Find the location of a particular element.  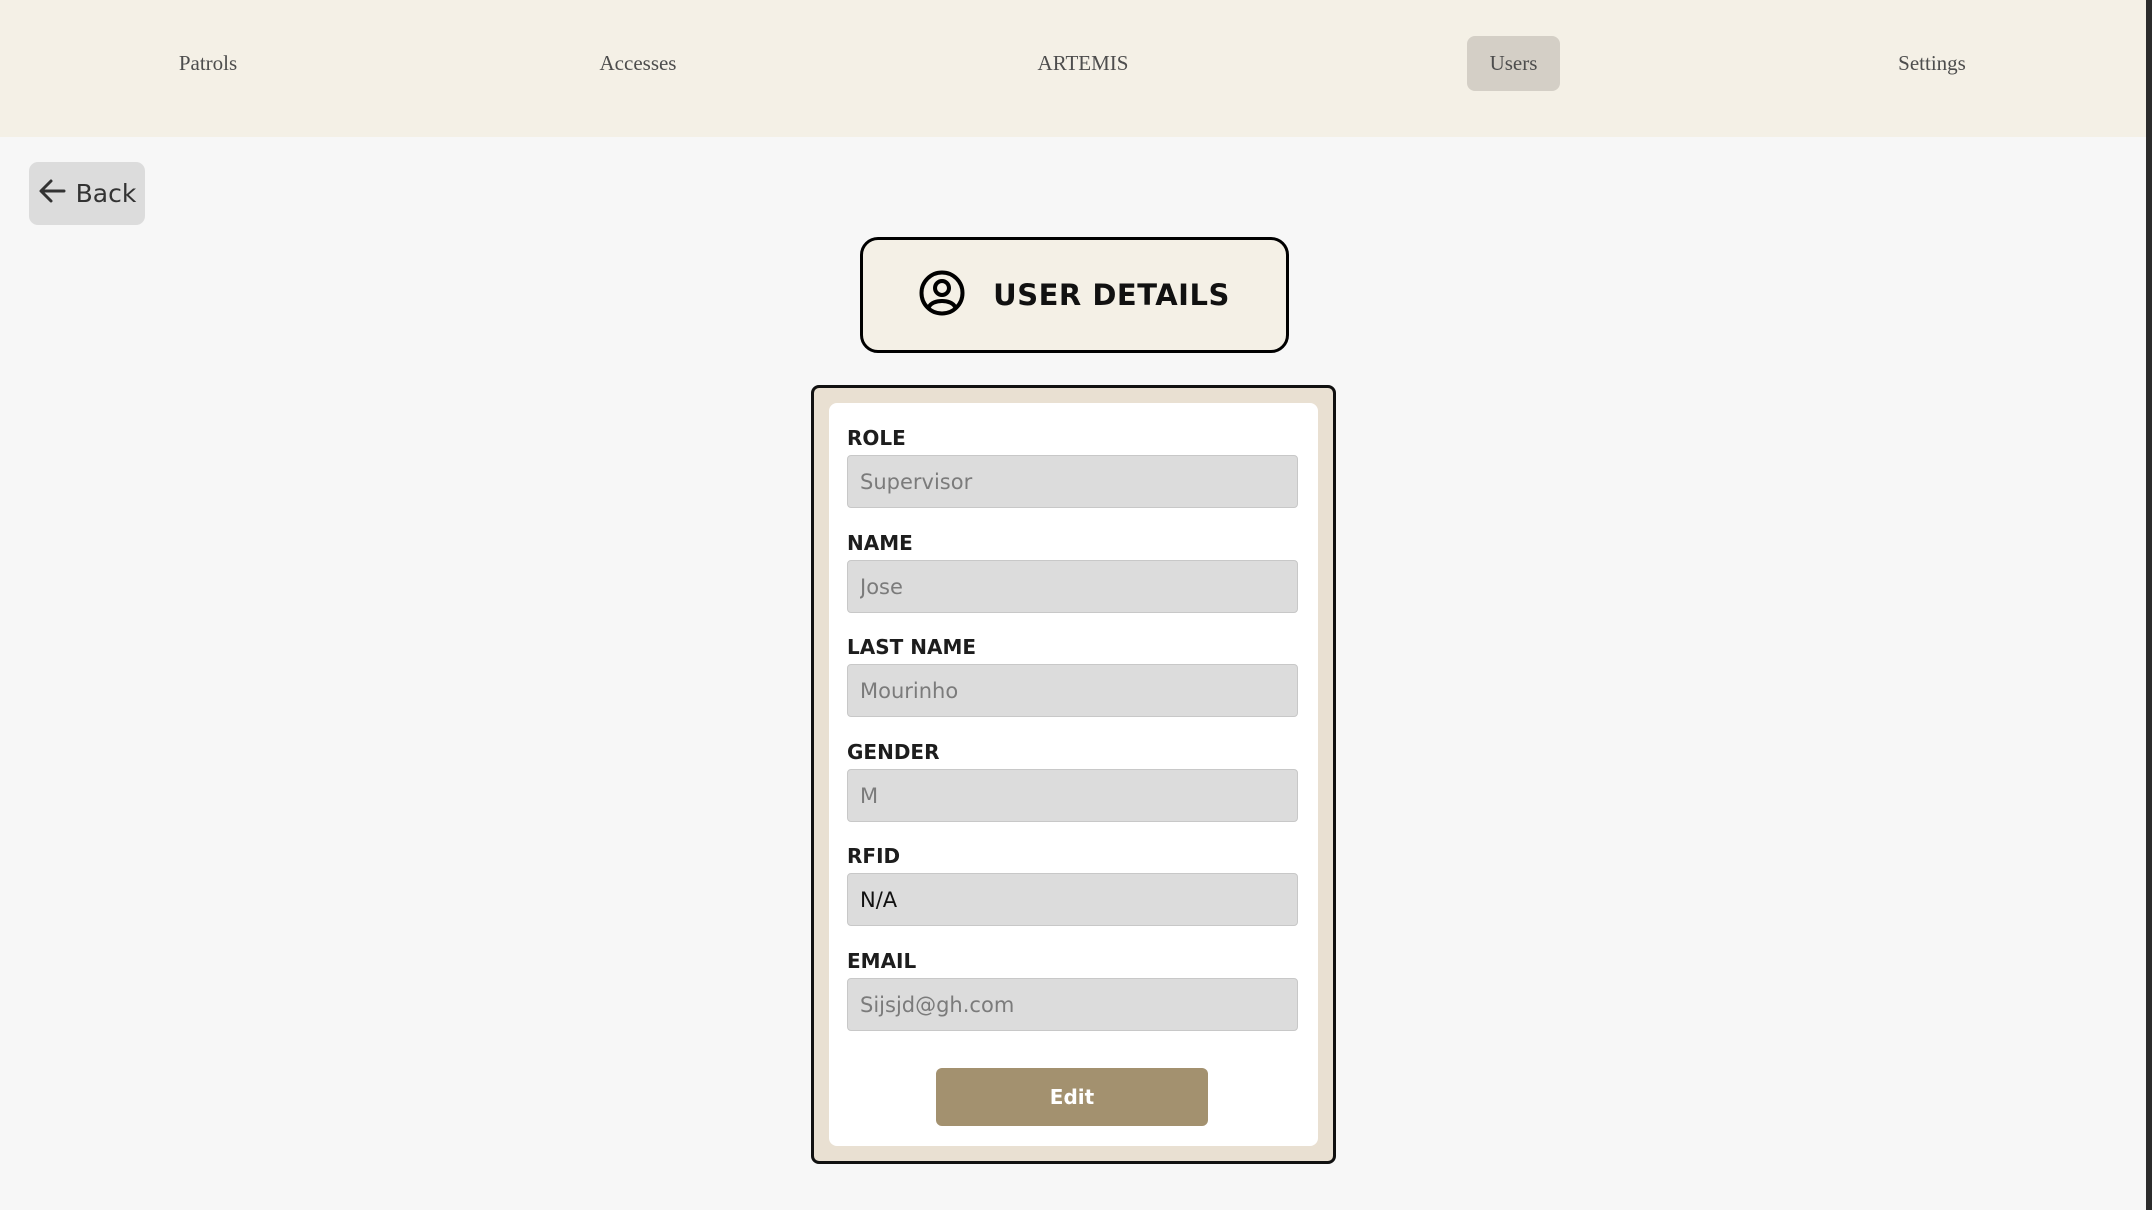

top-nav: Patrols Accesses ARTEMIS Users Settings is located at coordinates (1073, 68).